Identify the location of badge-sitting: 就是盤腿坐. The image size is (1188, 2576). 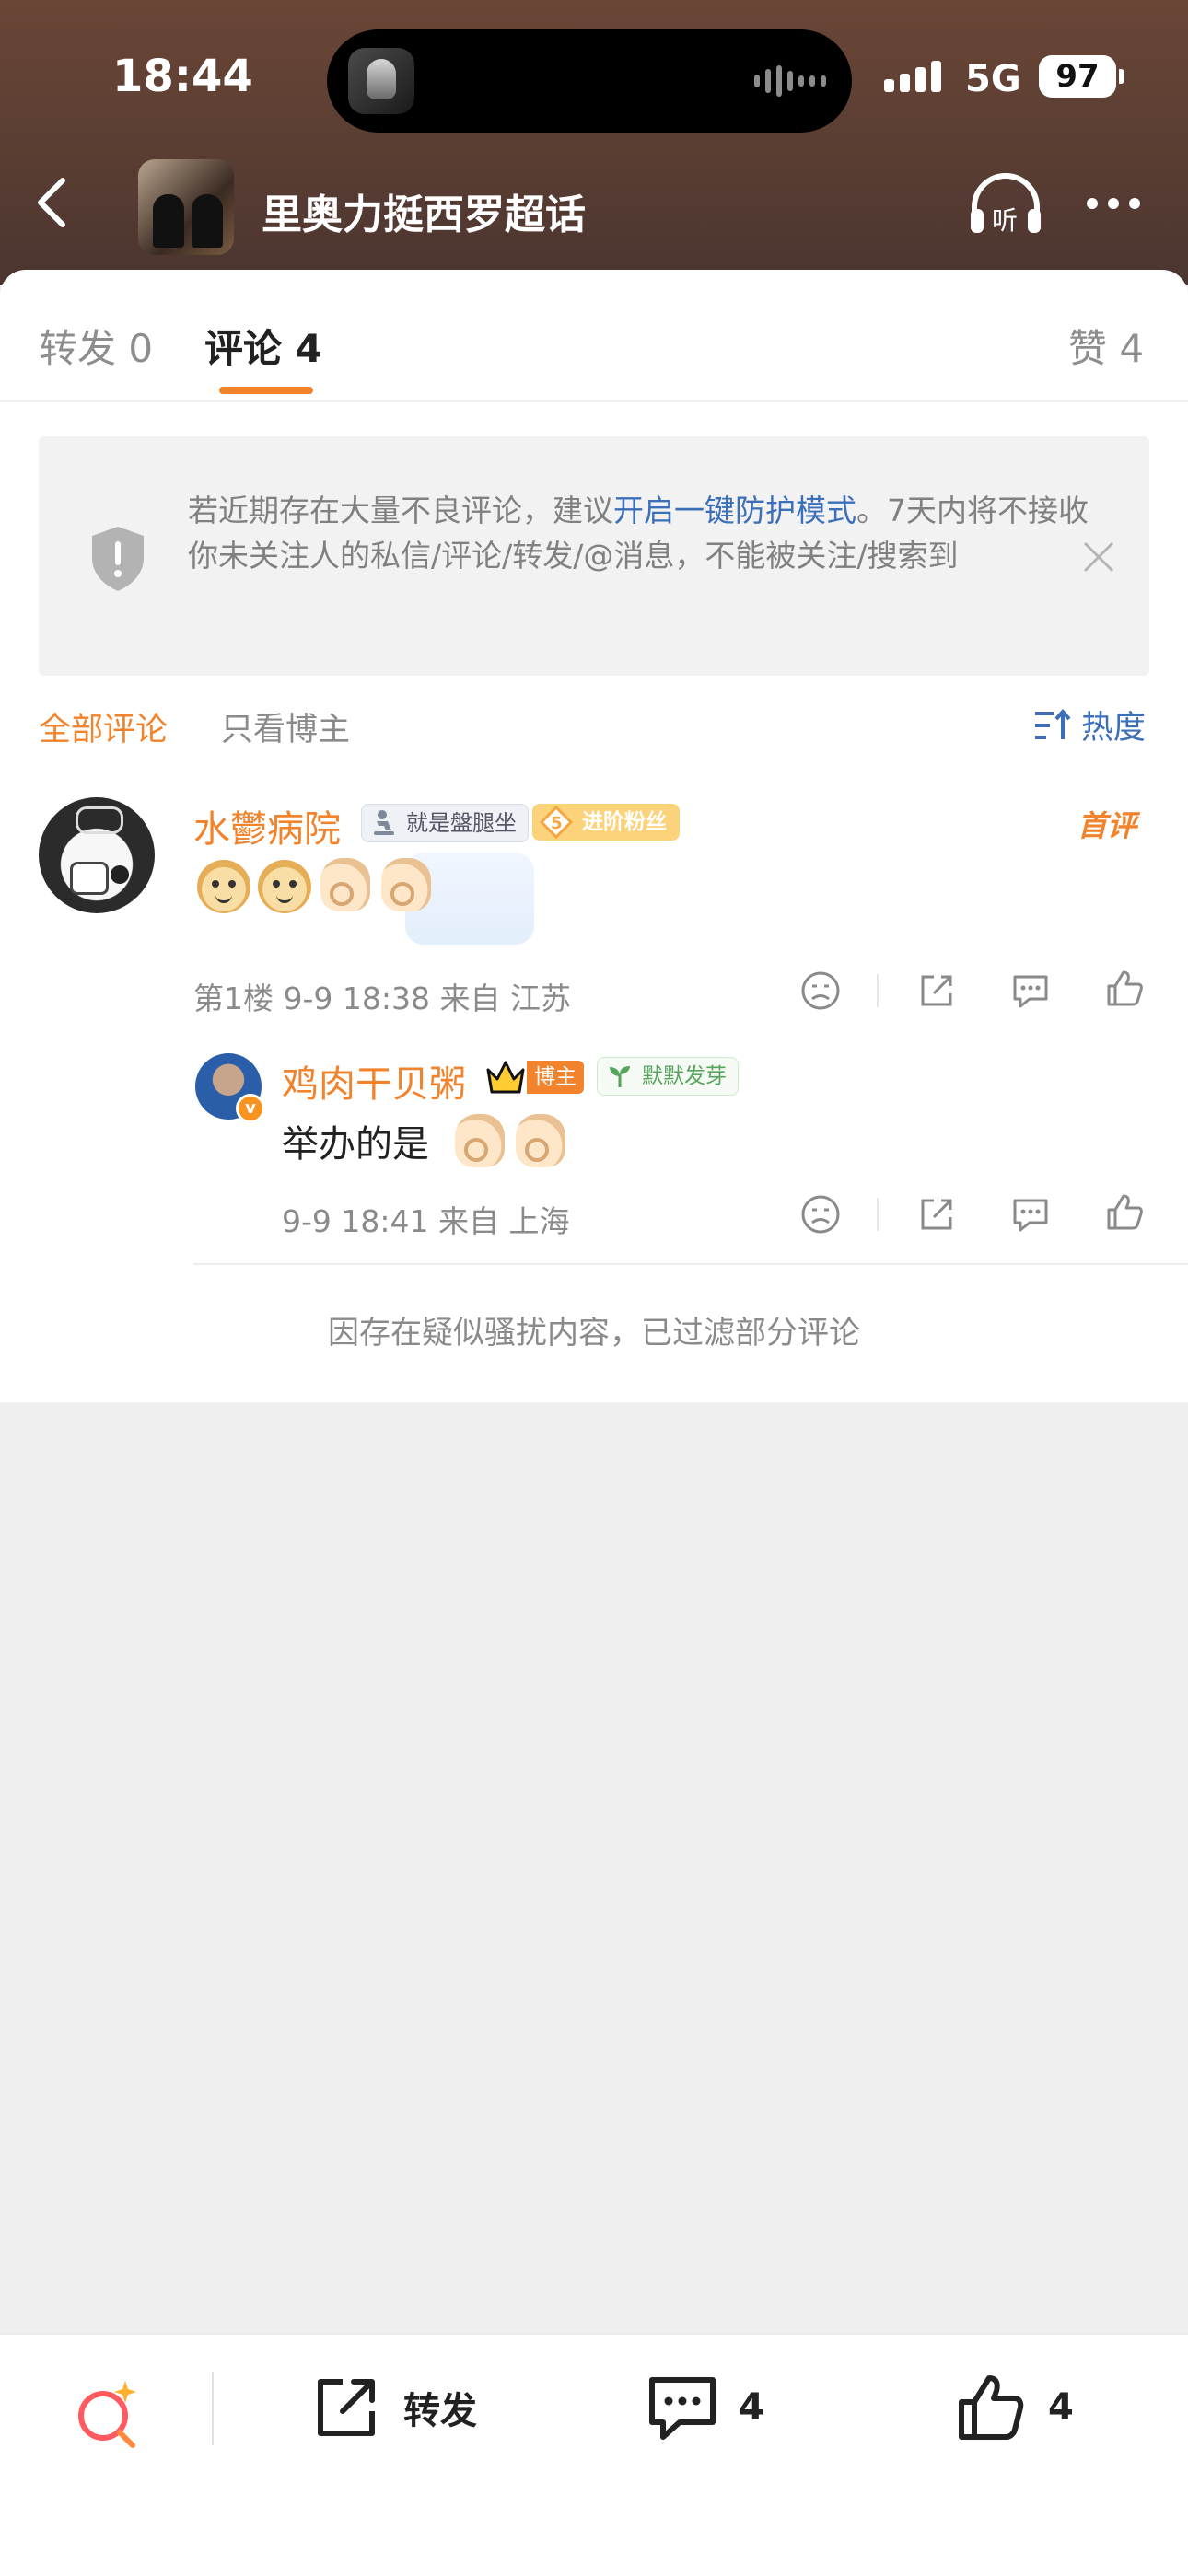
(445, 823).